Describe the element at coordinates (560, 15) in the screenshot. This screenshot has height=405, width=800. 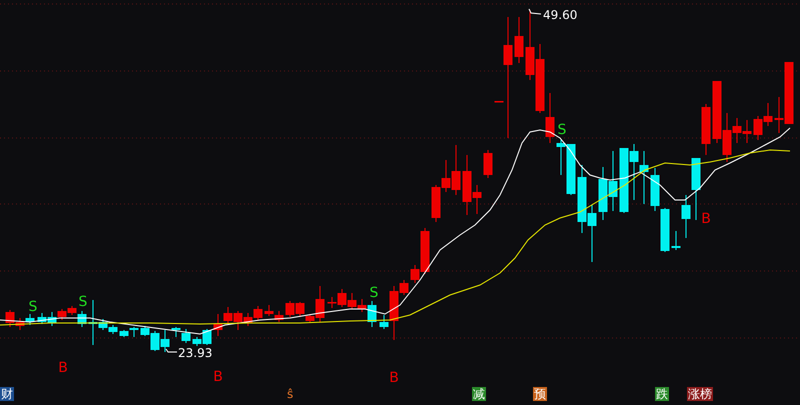
I see `high-price-label: 49.60` at that location.